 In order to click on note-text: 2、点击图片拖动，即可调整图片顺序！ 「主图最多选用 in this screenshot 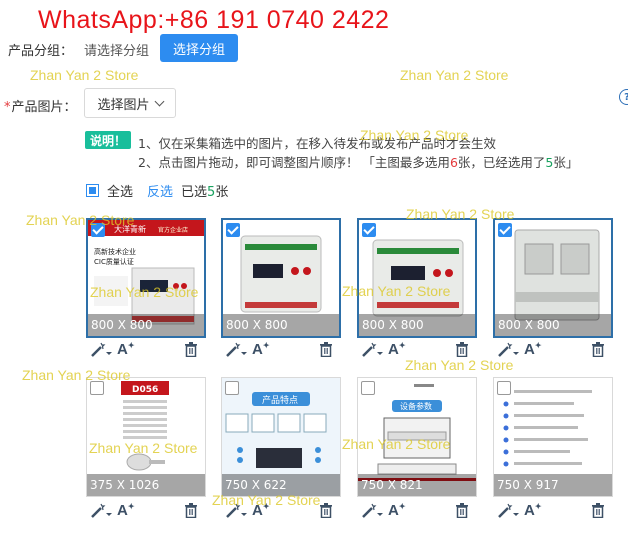, I will do `click(294, 162)`.